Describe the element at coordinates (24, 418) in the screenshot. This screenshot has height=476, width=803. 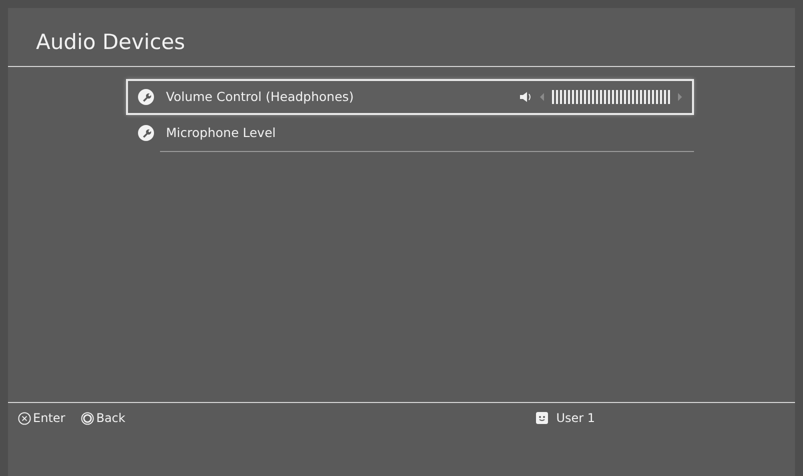
I see `cross-button-icon` at that location.